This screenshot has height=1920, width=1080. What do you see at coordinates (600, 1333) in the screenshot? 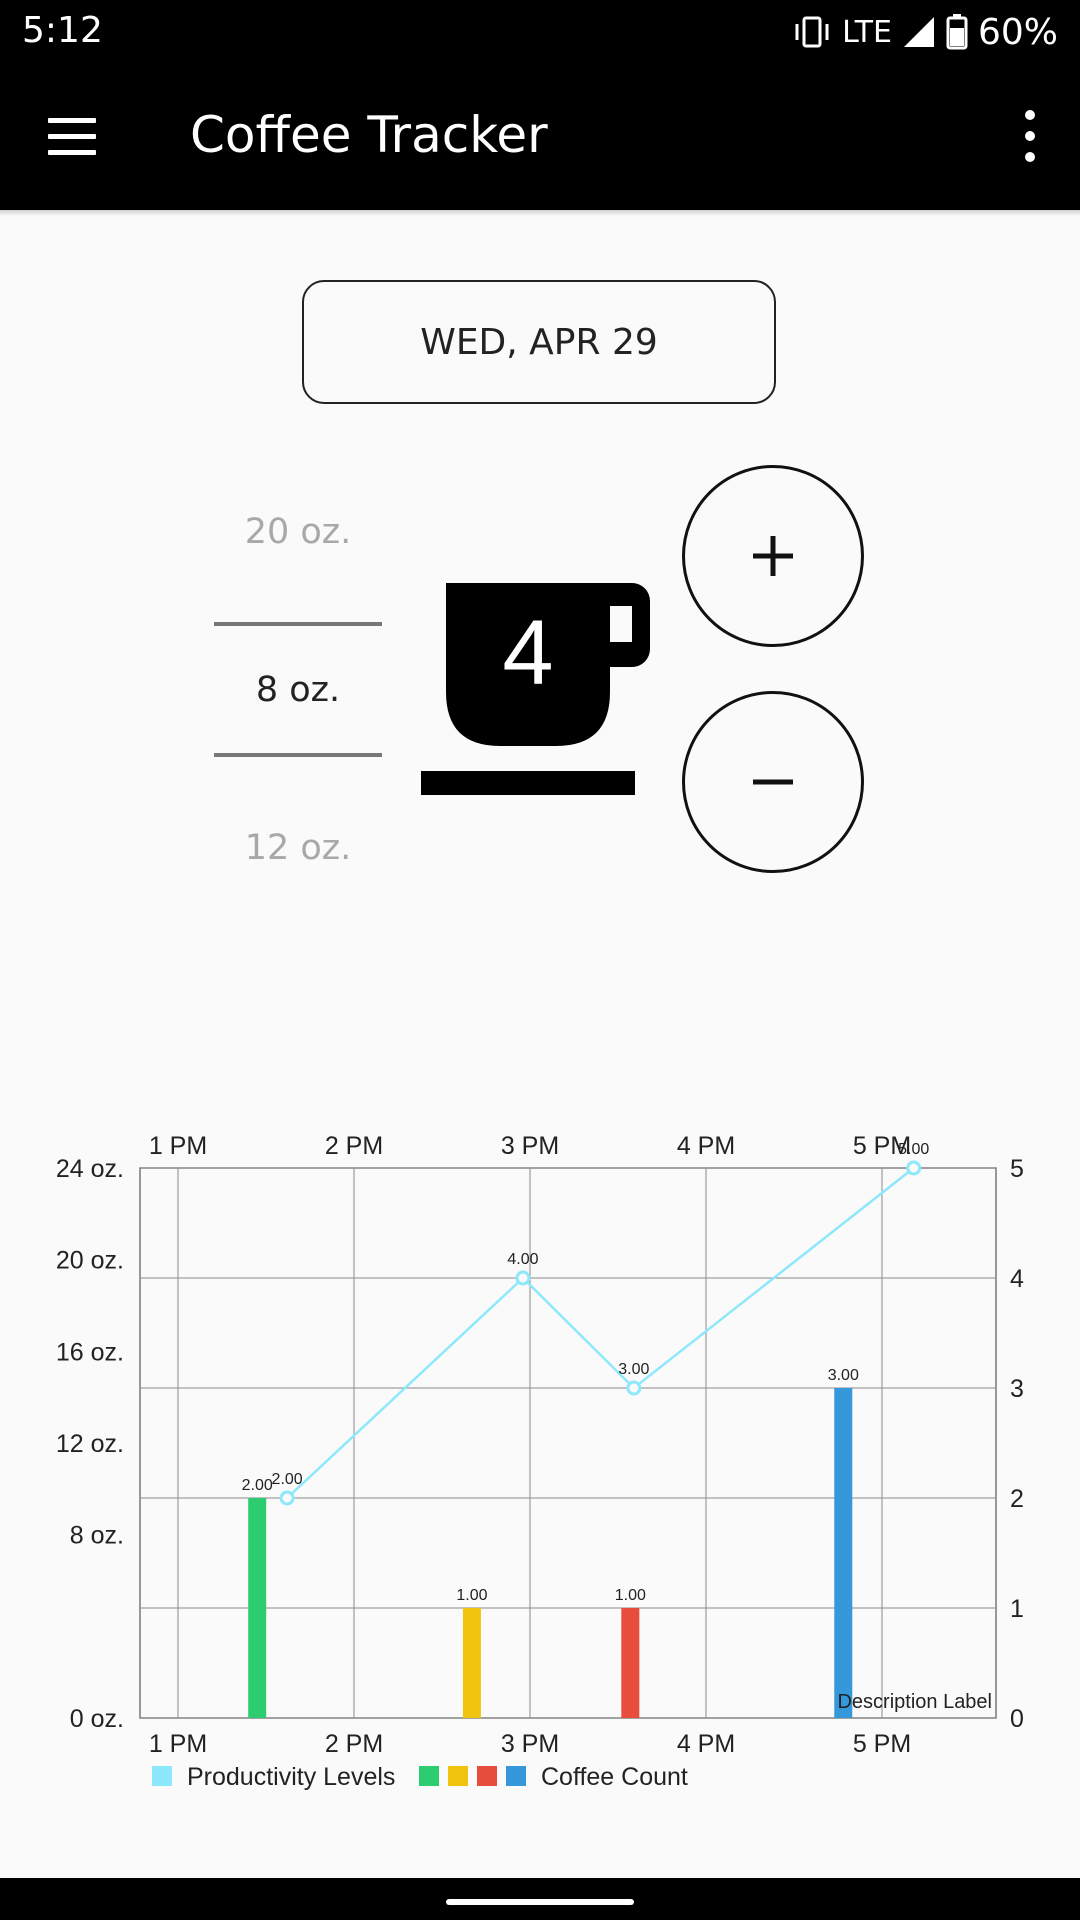
I see `productivity-line` at bounding box center [600, 1333].